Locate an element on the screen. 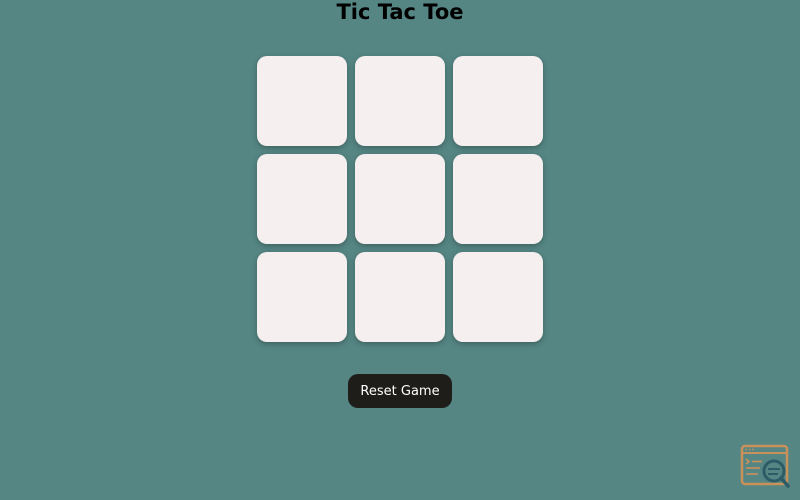  reset-game-button: Reset Game is located at coordinates (400, 391).